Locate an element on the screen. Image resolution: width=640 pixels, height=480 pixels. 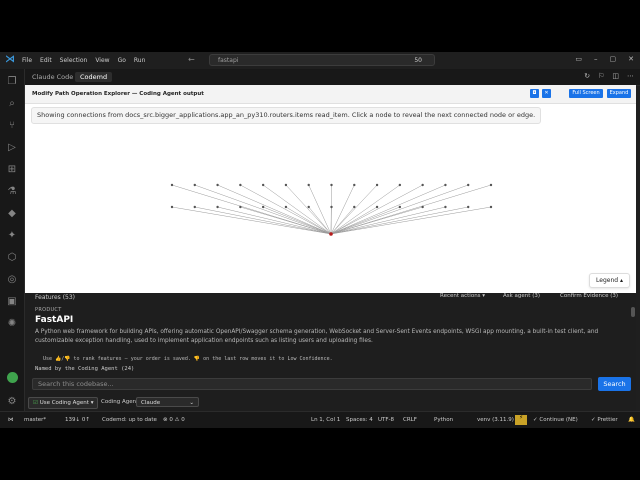
menu-file: File is located at coordinates (27, 60).